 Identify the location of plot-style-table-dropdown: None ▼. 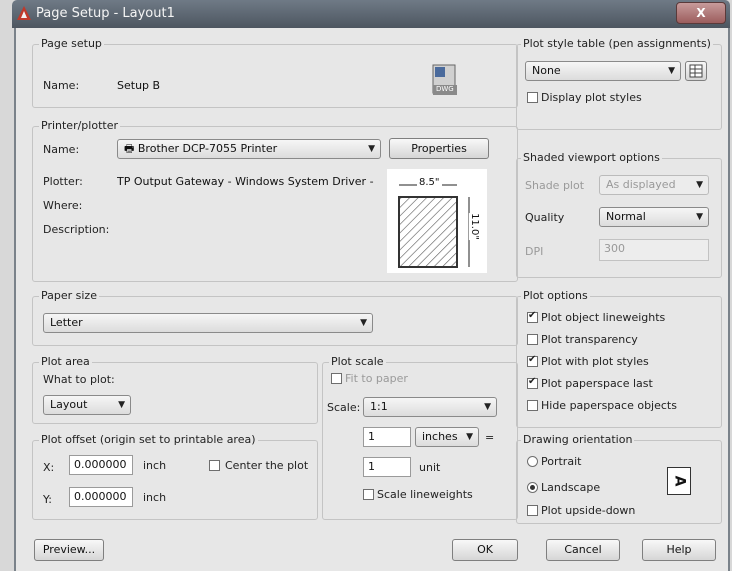
(603, 71).